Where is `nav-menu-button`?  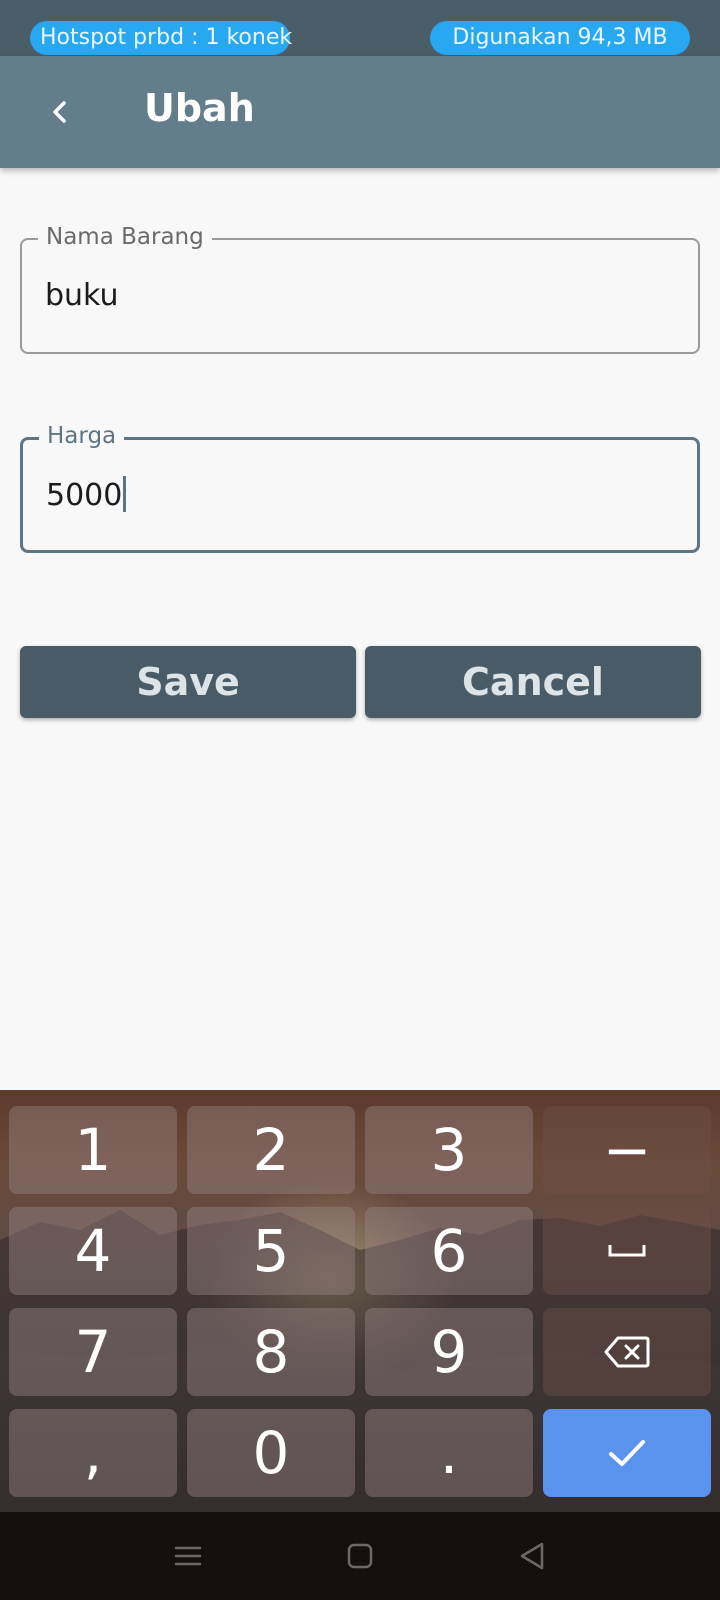 nav-menu-button is located at coordinates (188, 1556).